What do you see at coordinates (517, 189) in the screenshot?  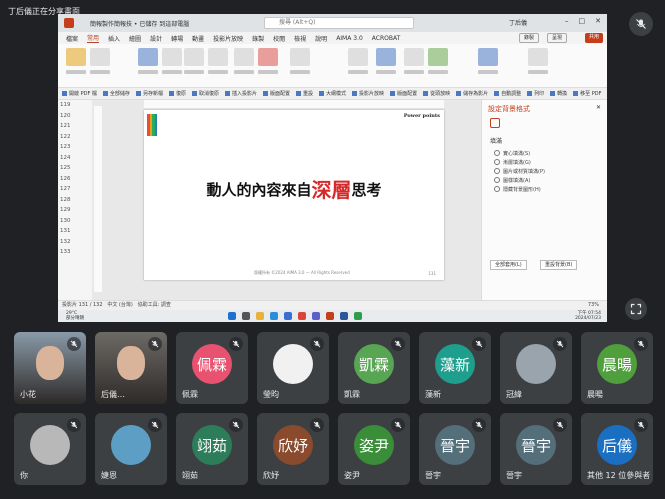 I see `fill-option: 隱藏背景圖形(H)` at bounding box center [517, 189].